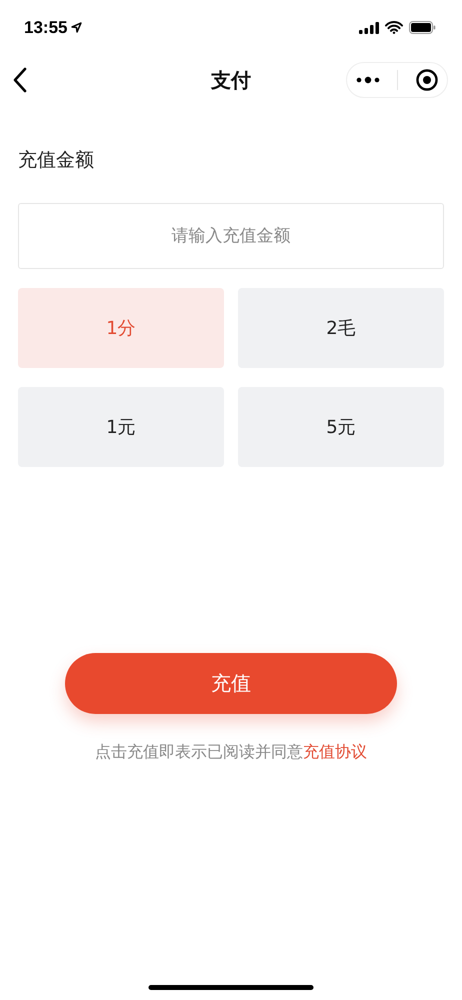 Image resolution: width=462 pixels, height=1000 pixels. What do you see at coordinates (368, 80) in the screenshot?
I see `more-button` at bounding box center [368, 80].